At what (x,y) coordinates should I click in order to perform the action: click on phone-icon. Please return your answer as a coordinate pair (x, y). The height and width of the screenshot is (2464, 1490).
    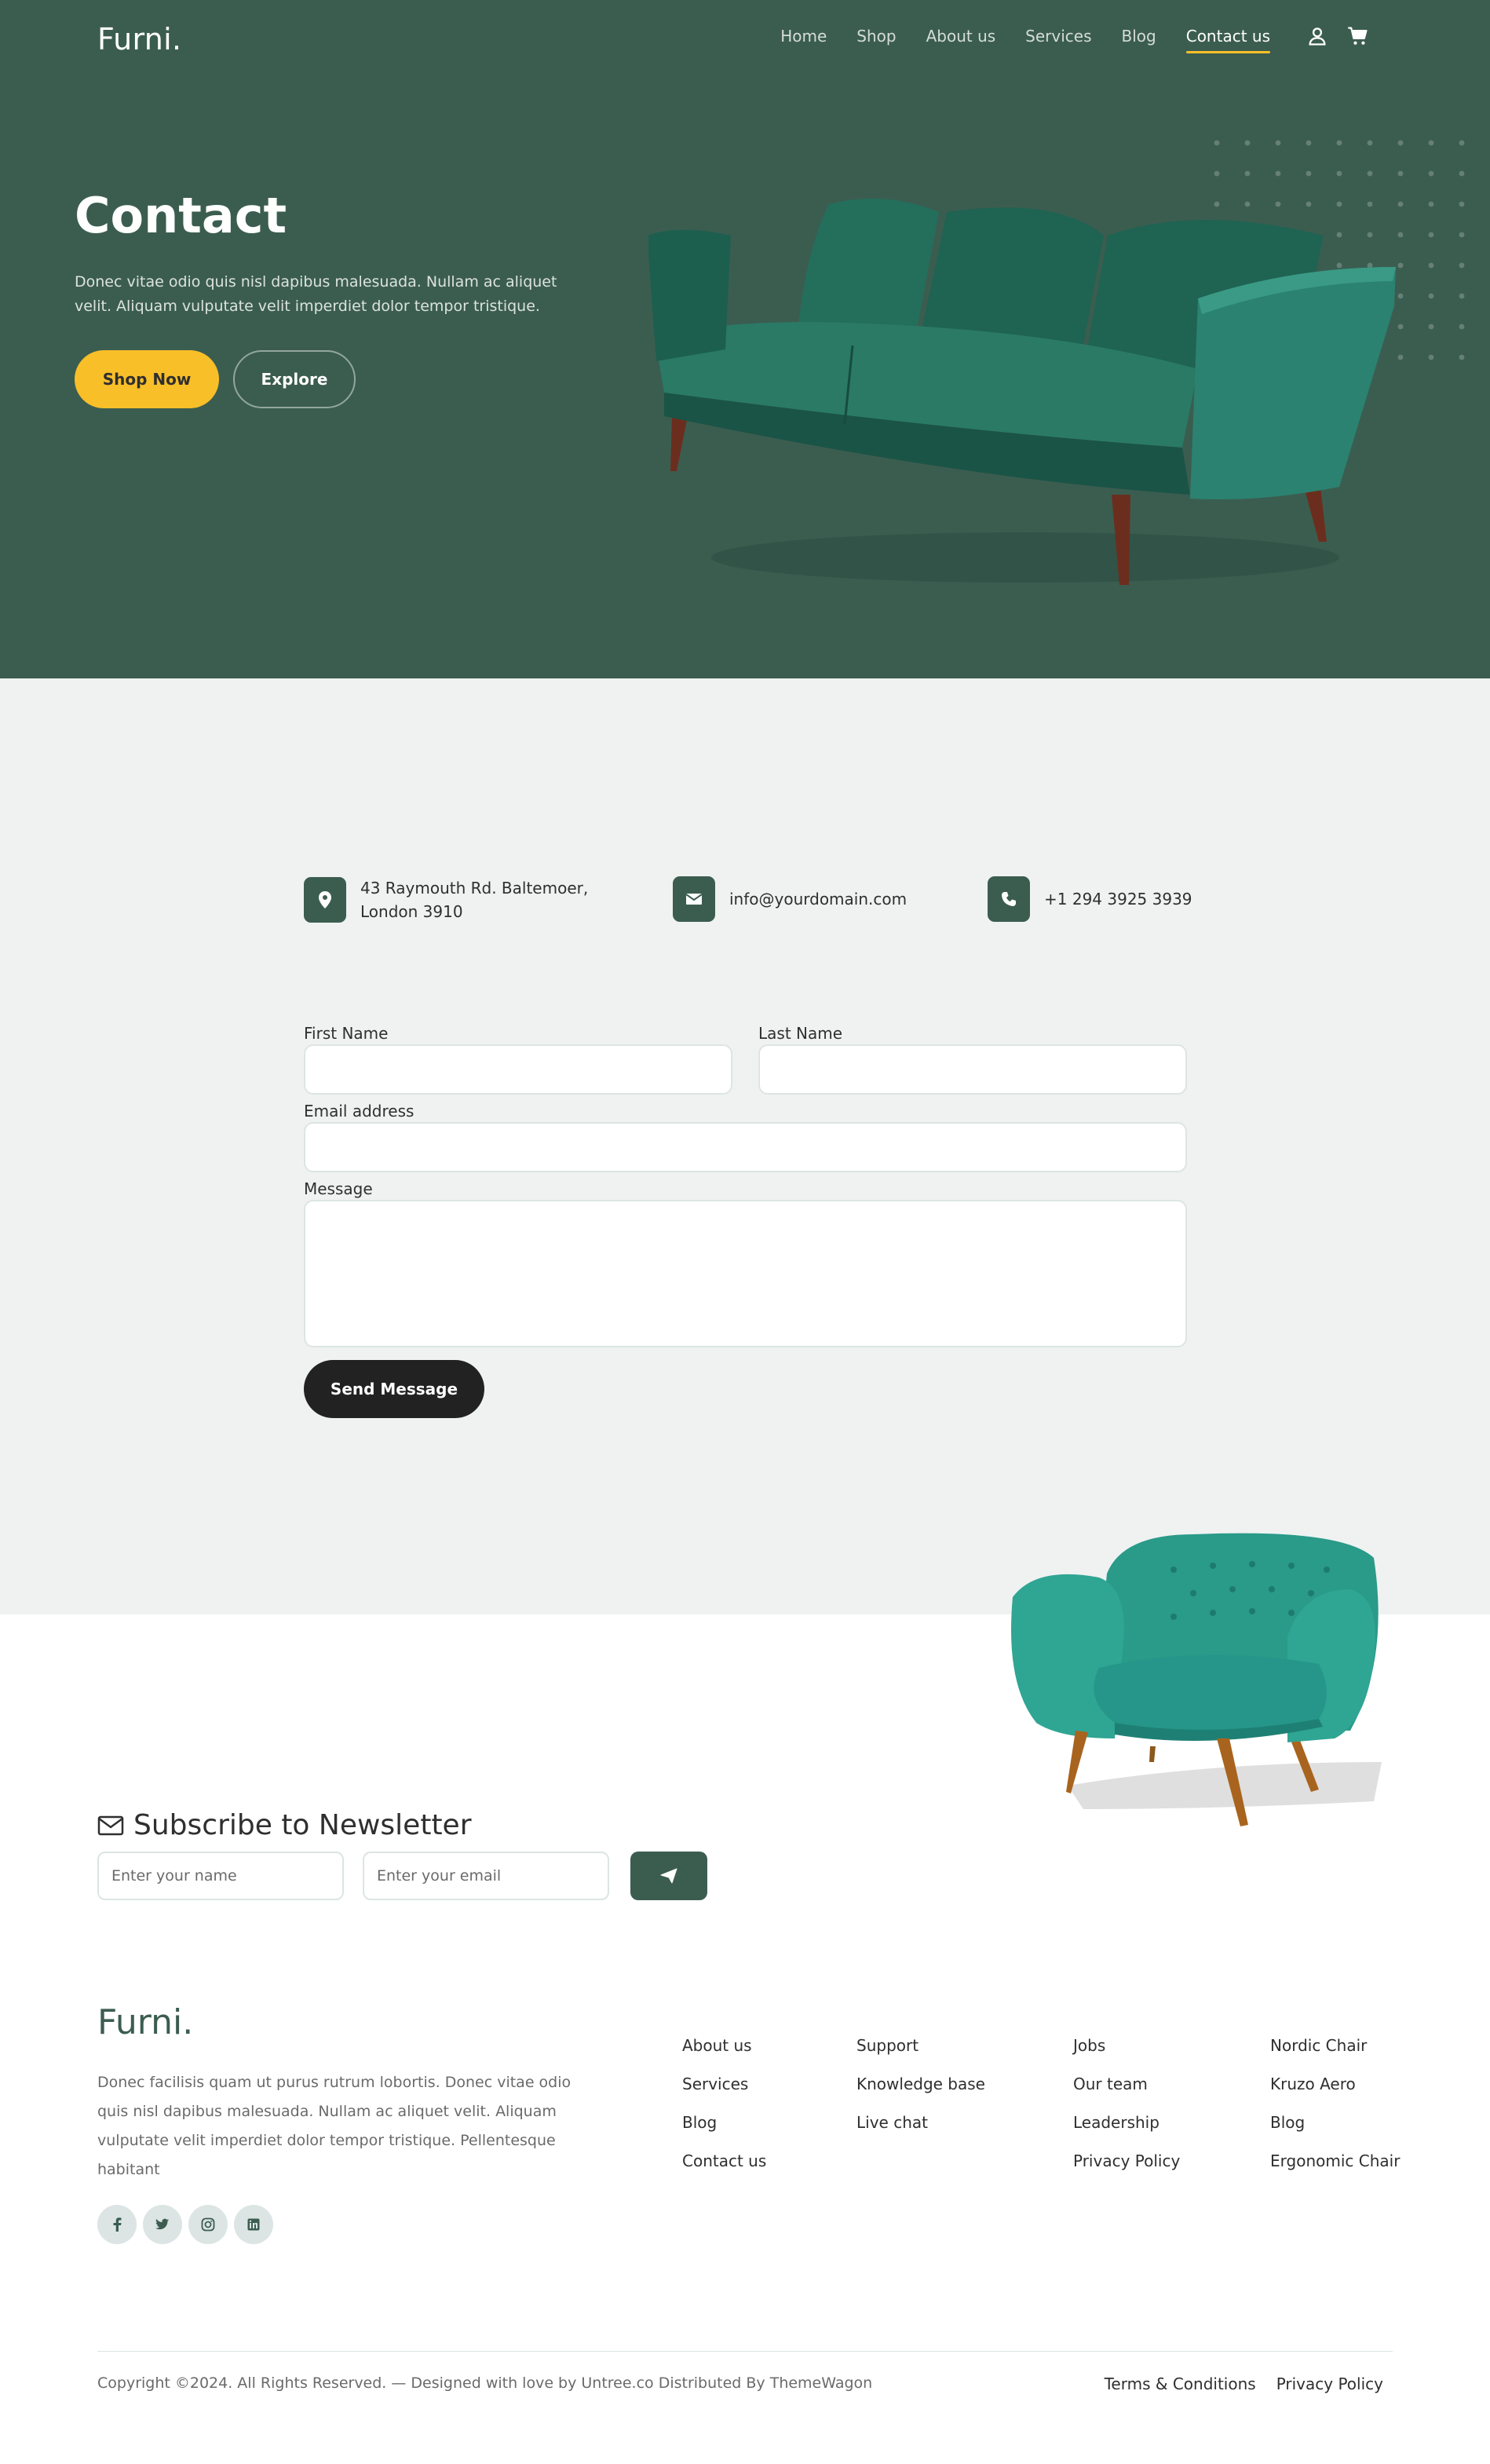
    Looking at the image, I should click on (1009, 899).